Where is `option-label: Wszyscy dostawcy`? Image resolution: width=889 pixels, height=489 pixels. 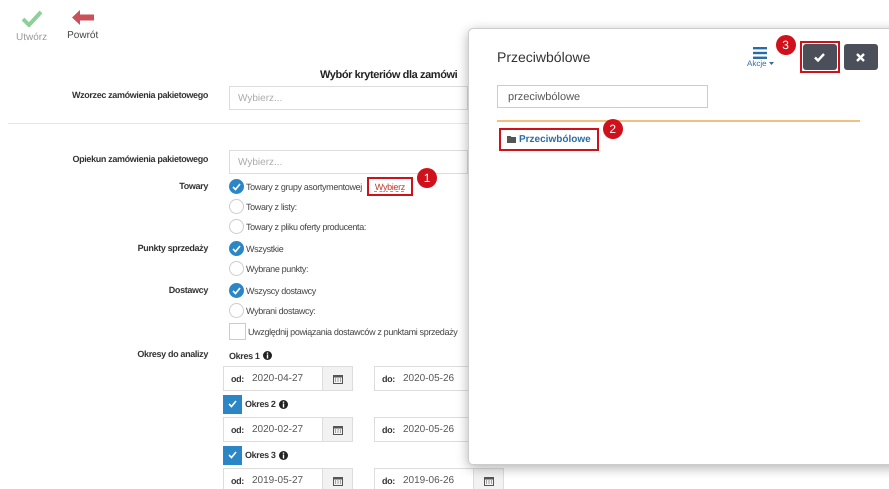 option-label: Wszyscy dostawcy is located at coordinates (281, 291).